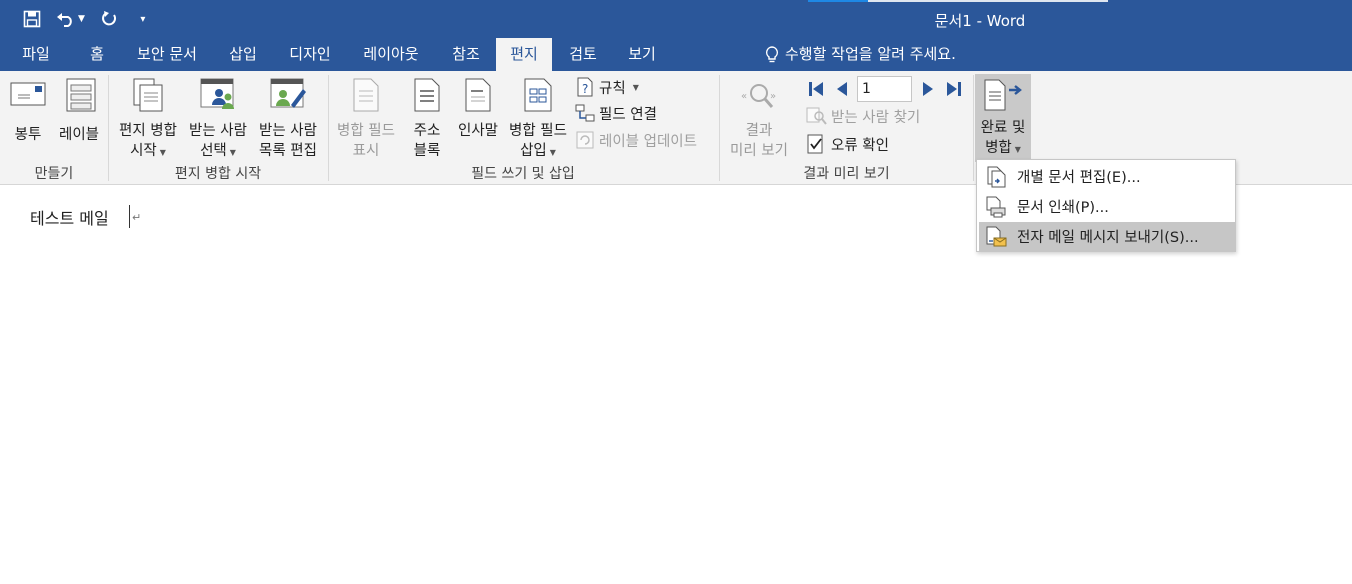 This screenshot has height=584, width=1352. Describe the element at coordinates (616, 113) in the screenshot. I see `match-fields-button: 필드 연결` at that location.